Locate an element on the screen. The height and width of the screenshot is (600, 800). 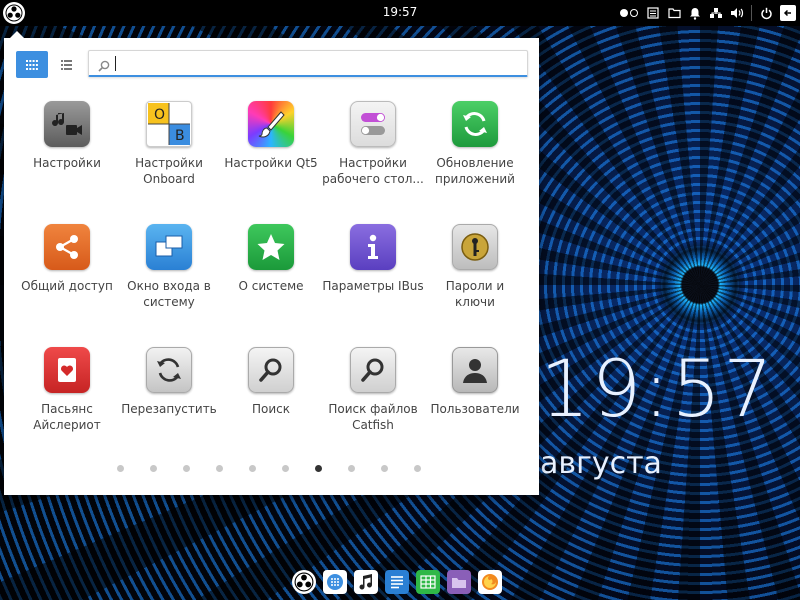
dock-firefox is located at coordinates (490, 582).